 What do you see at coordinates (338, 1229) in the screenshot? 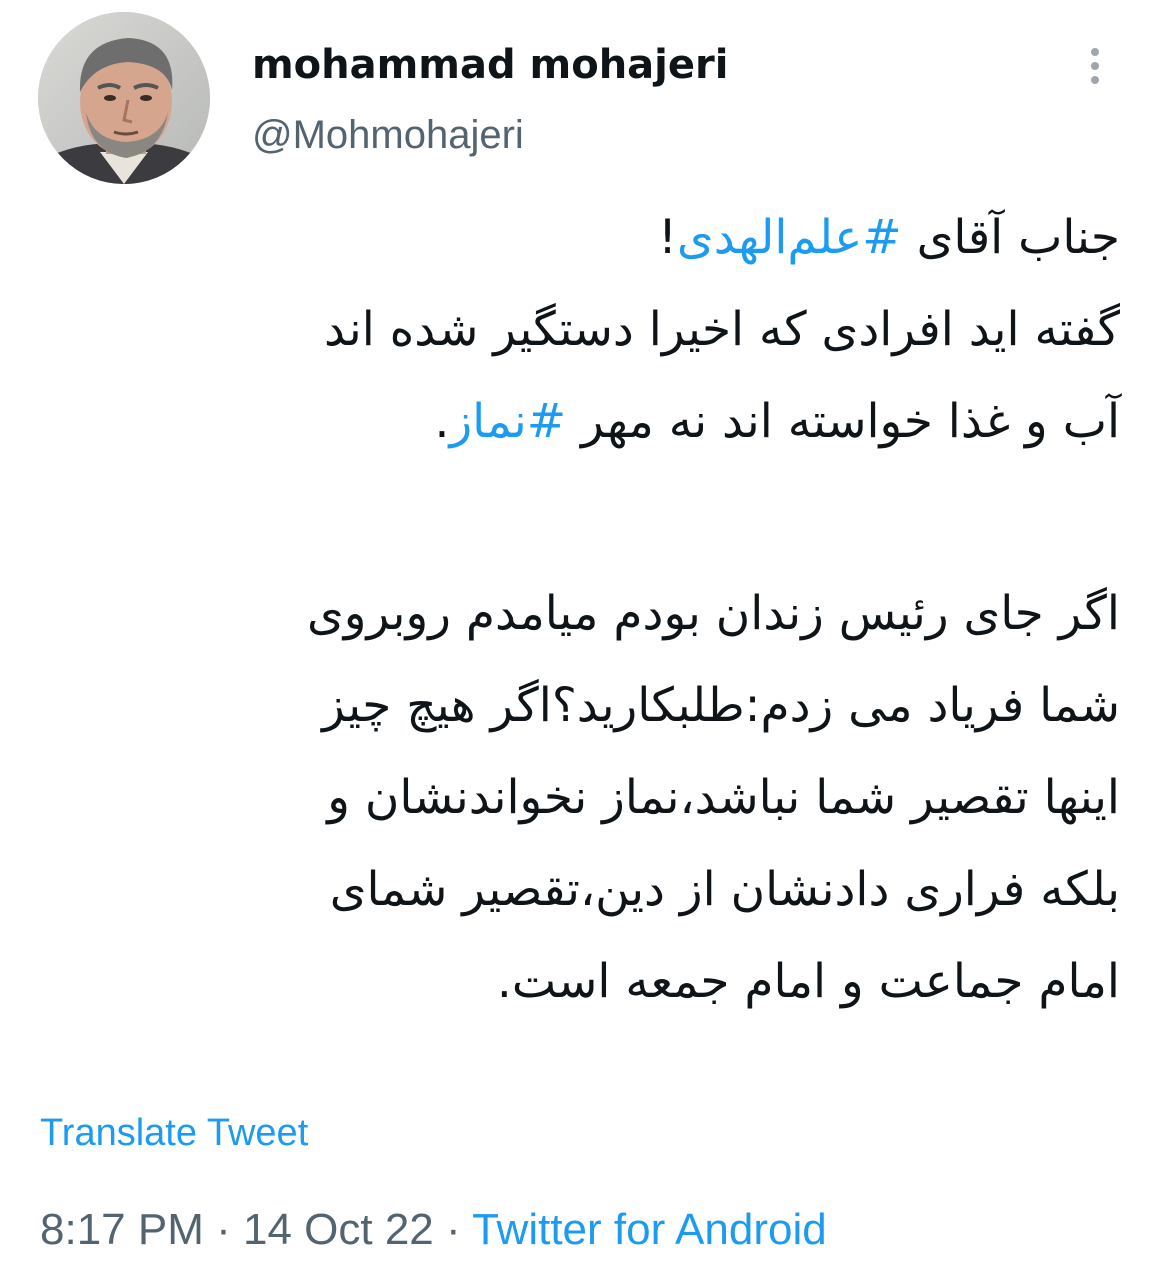
I see `tweet-date: 14 Oct 22` at bounding box center [338, 1229].